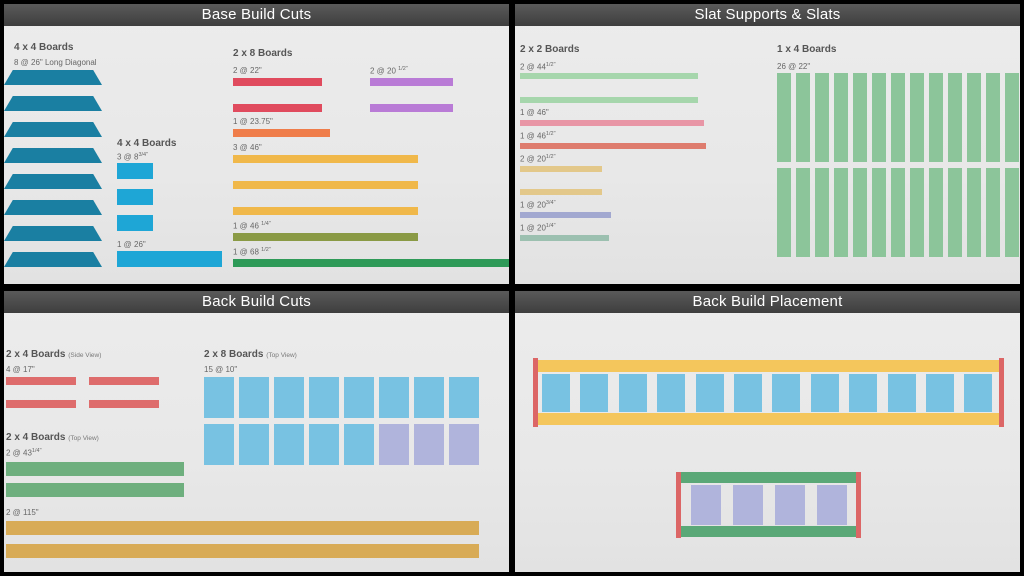  Describe the element at coordinates (253, 121) in the screenshot. I see `cut-label: 1 @ 23.75"` at that location.